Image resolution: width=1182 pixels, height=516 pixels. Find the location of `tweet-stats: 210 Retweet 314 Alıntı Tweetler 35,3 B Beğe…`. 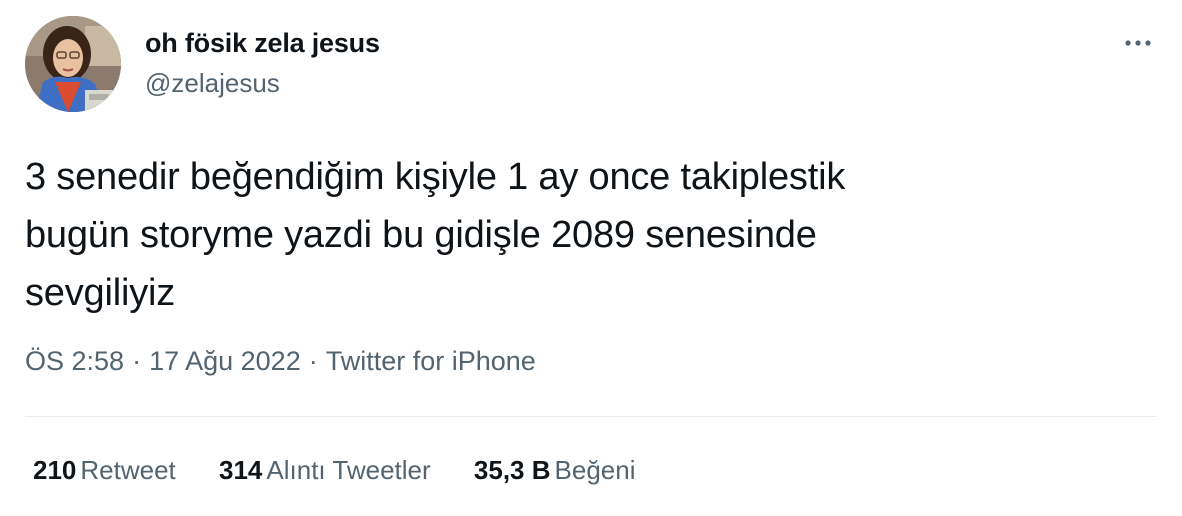

tweet-stats: 210 Retweet 314 Alıntı Tweetler 35,3 B Beğe… is located at coordinates (352, 470).